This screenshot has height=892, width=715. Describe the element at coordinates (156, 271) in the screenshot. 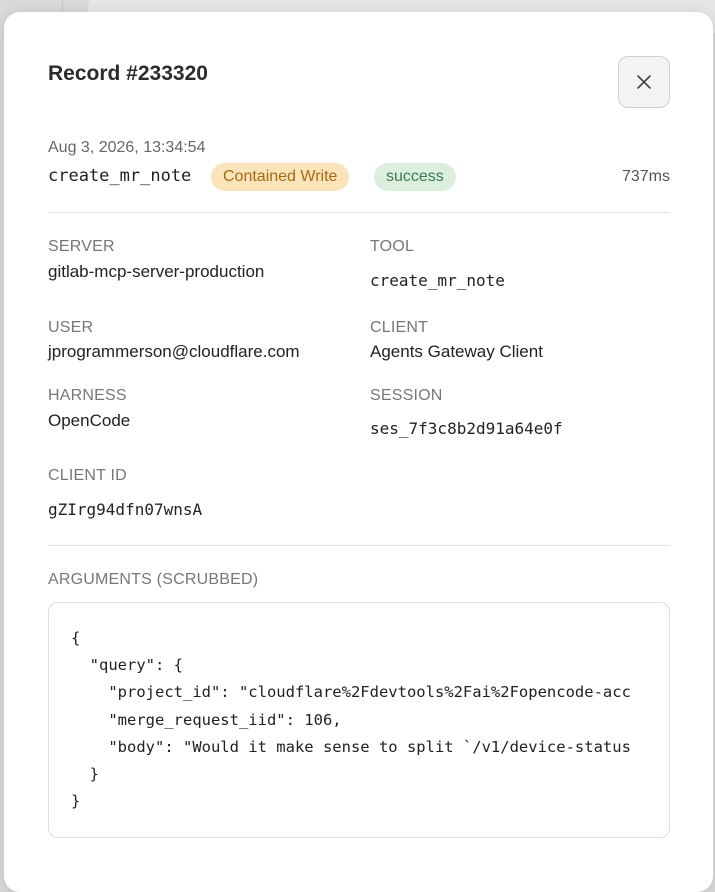

I see `server-value: gitlab-mcp-server-production` at that location.